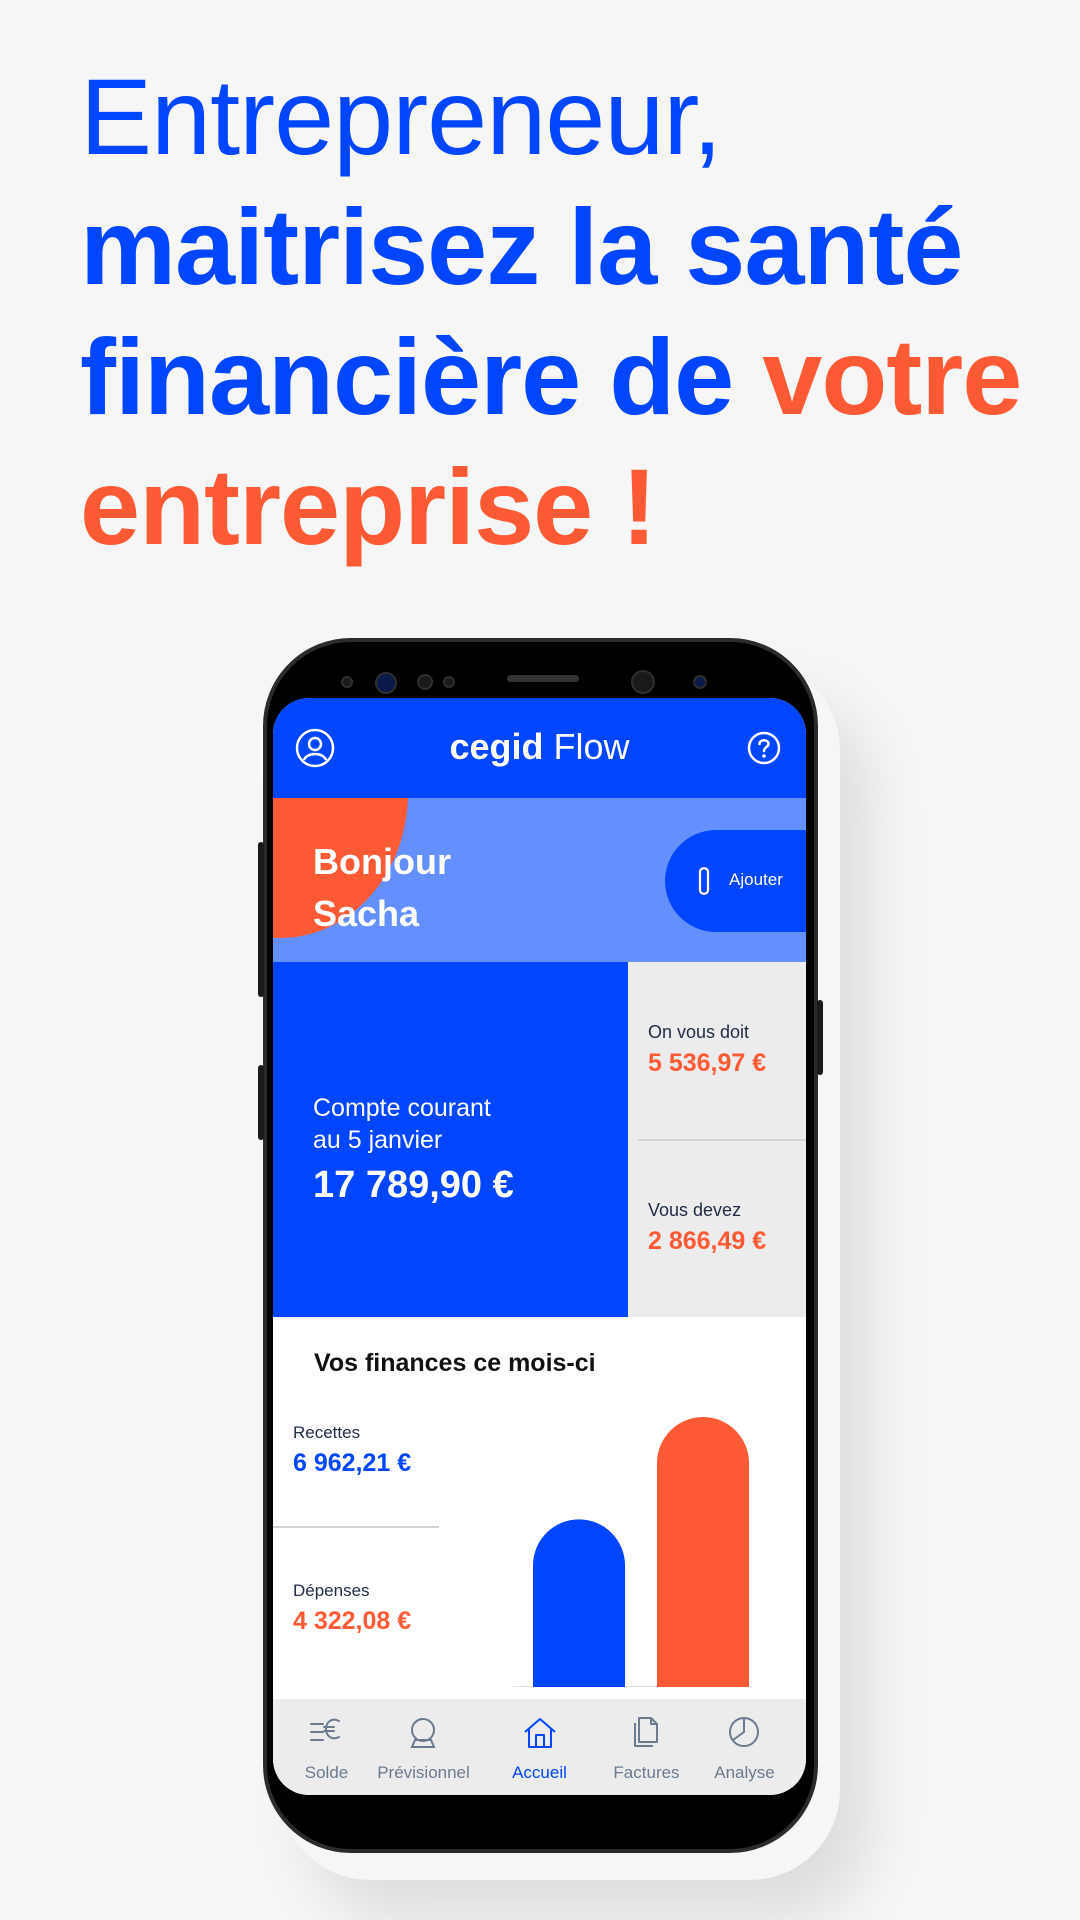 Image resolution: width=1080 pixels, height=1920 pixels. I want to click on expense-bar, so click(579, 1603).